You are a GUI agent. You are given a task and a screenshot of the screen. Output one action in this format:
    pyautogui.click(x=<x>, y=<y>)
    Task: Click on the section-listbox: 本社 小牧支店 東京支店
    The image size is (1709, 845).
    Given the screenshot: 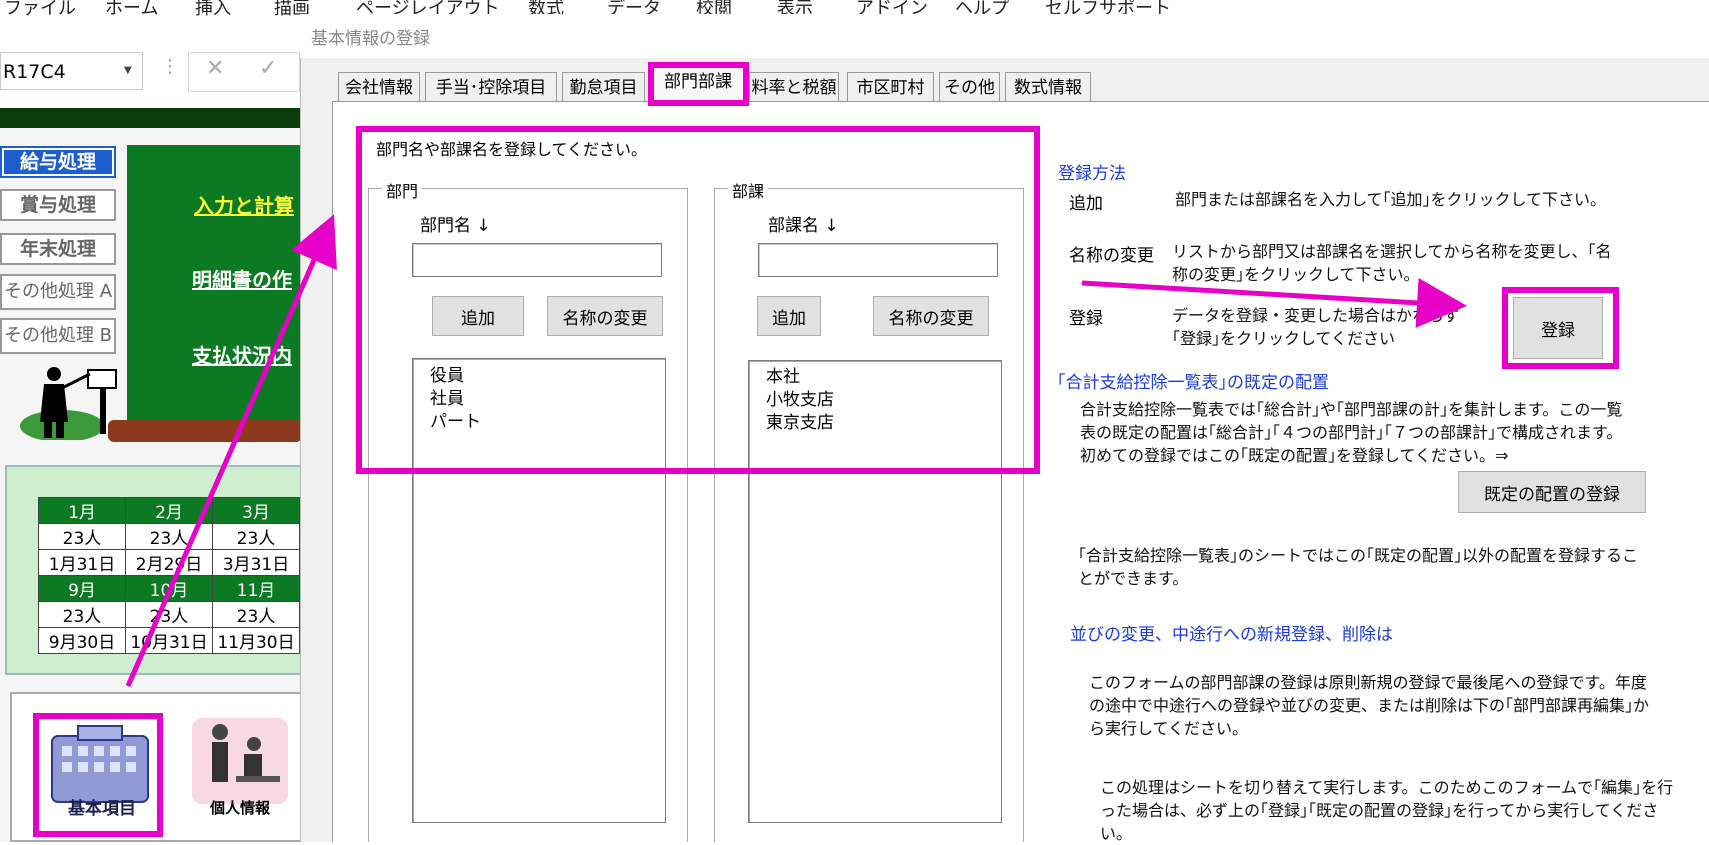 What is the action you would take?
    pyautogui.click(x=875, y=591)
    